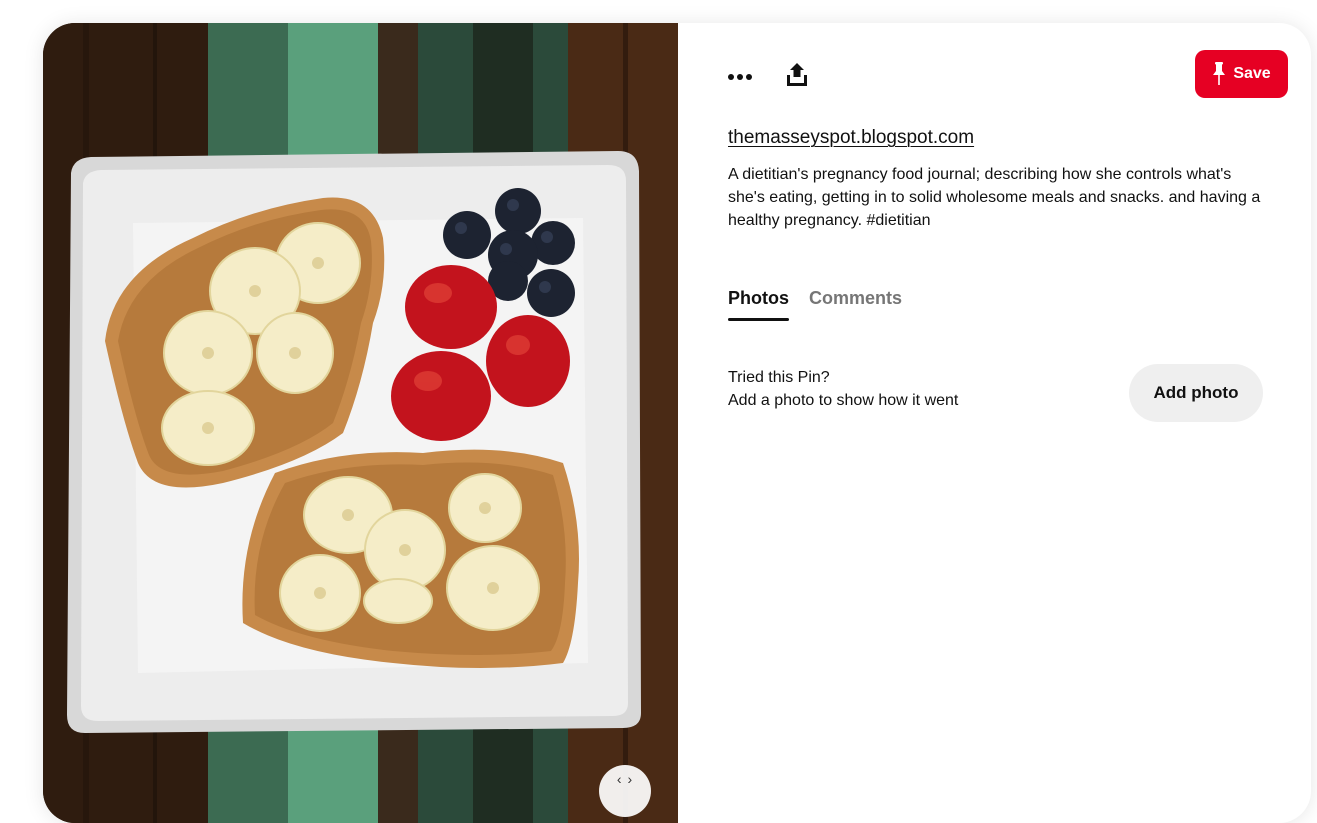 The image size is (1317, 823). I want to click on more-dots-icon, so click(740, 77).